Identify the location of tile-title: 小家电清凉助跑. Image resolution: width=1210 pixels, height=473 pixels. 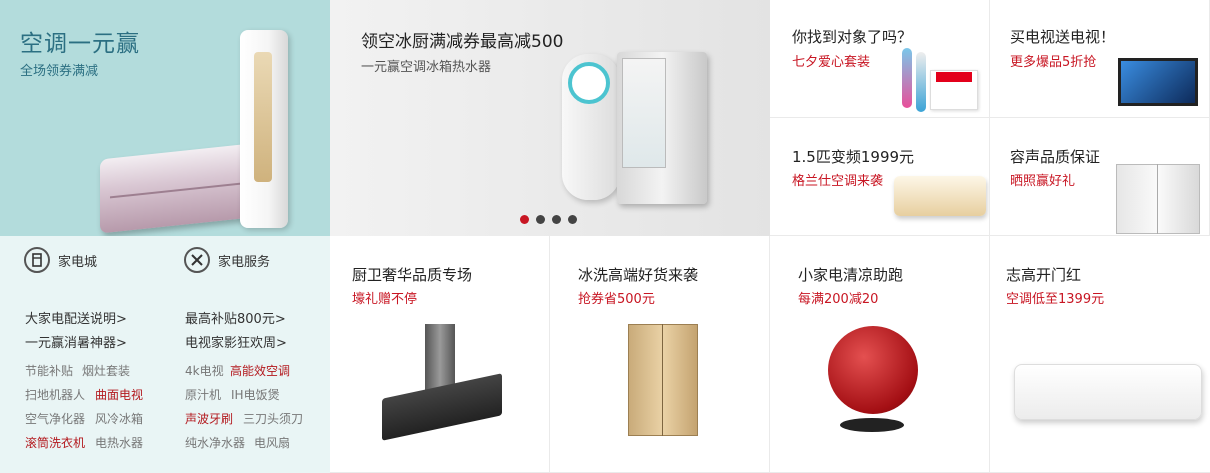
(851, 275).